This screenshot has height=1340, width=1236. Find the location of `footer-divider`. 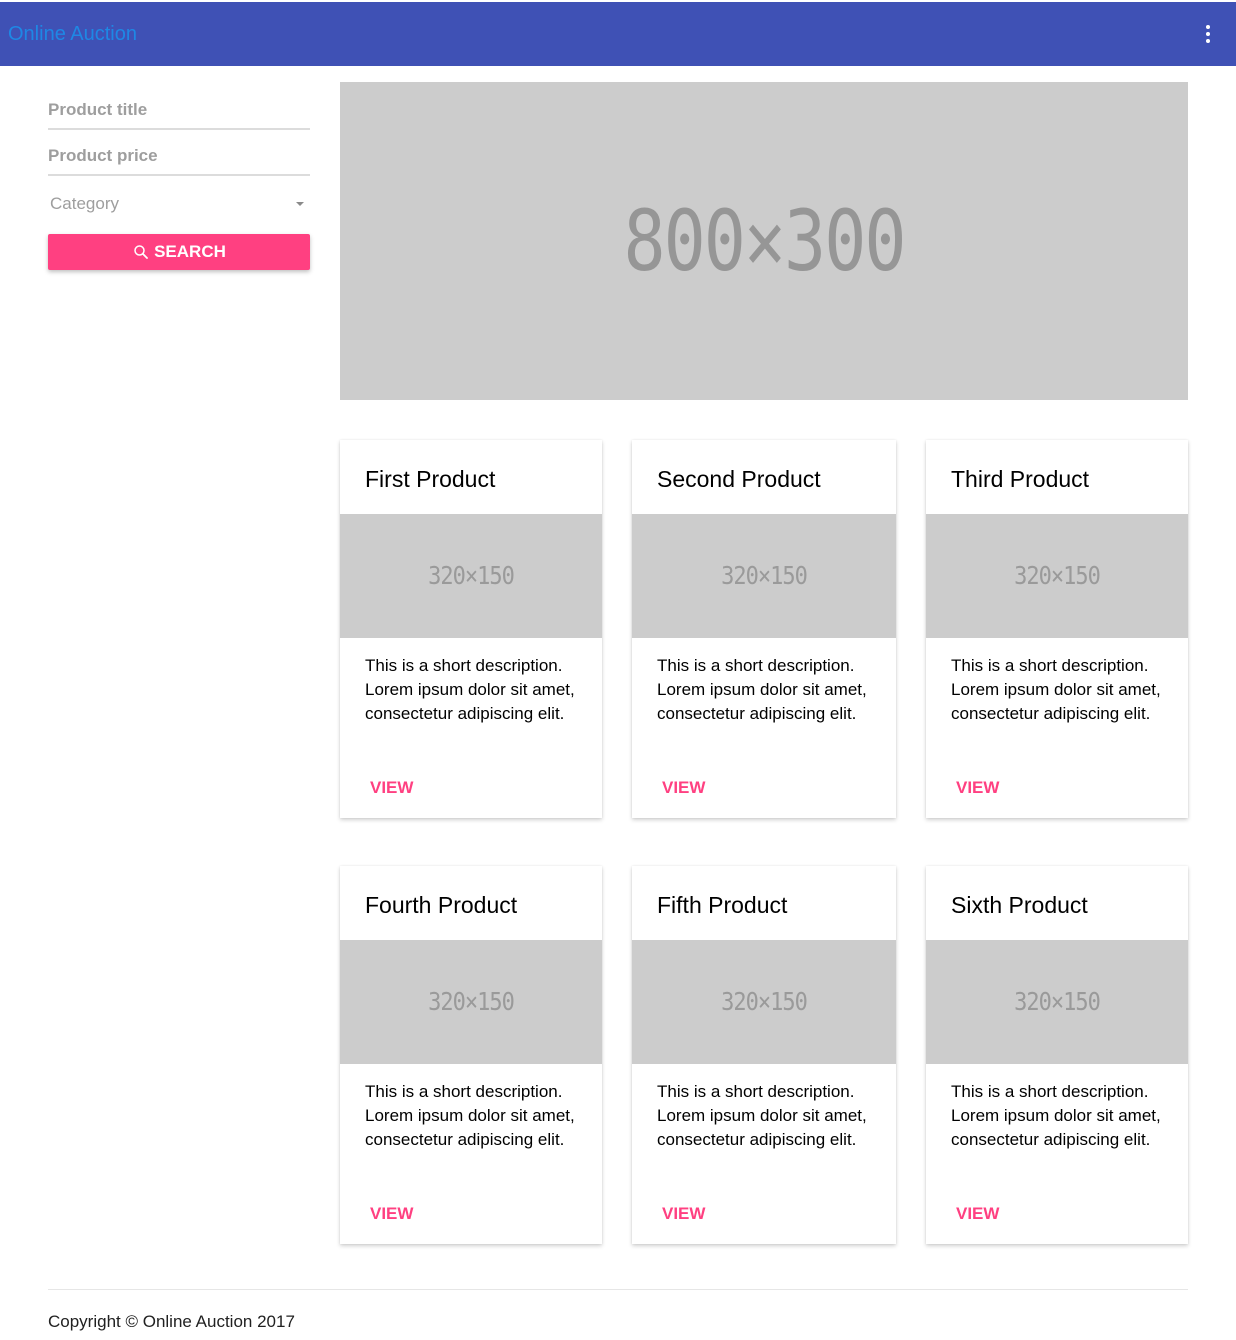

footer-divider is located at coordinates (618, 1289).